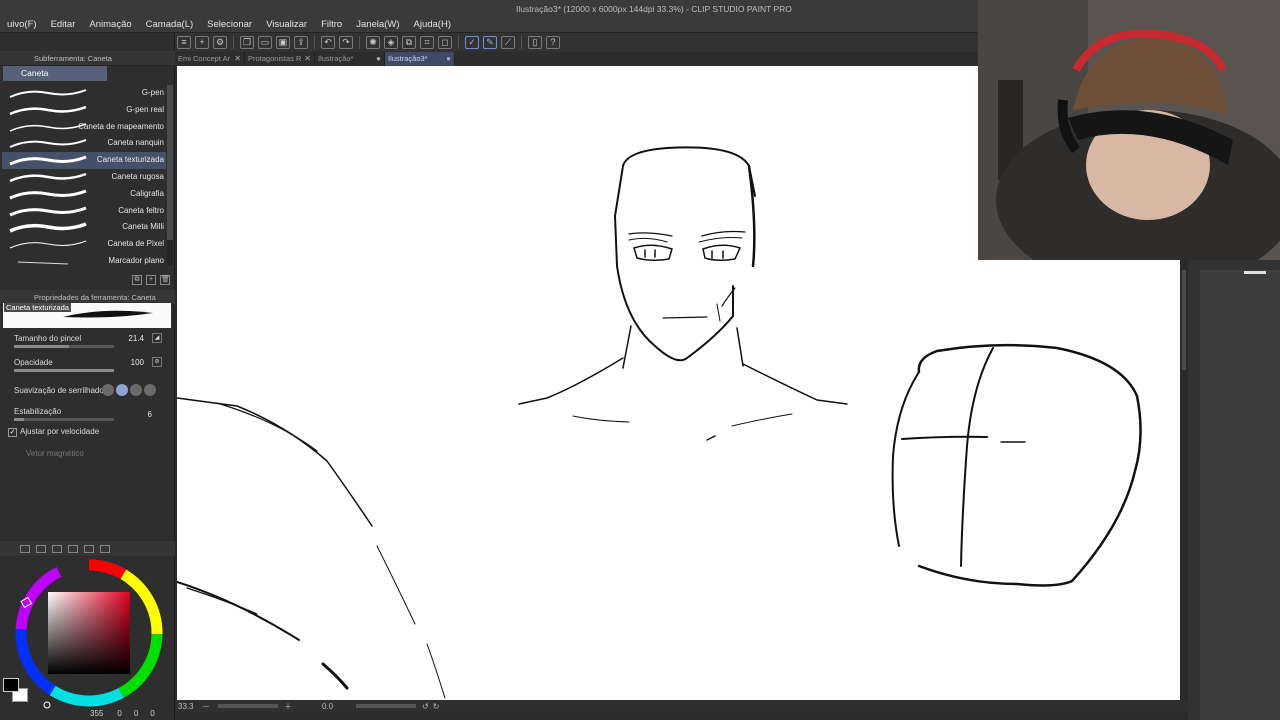  What do you see at coordinates (202, 42) in the screenshot?
I see `new-icon: +` at bounding box center [202, 42].